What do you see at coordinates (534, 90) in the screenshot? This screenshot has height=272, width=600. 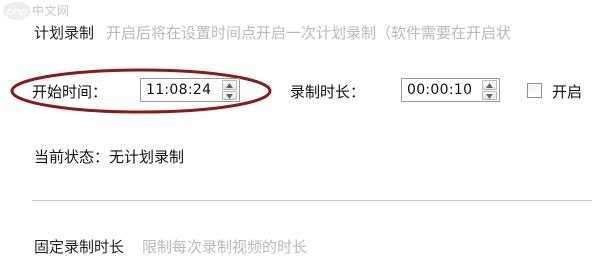 I see `enable-checkbox` at bounding box center [534, 90].